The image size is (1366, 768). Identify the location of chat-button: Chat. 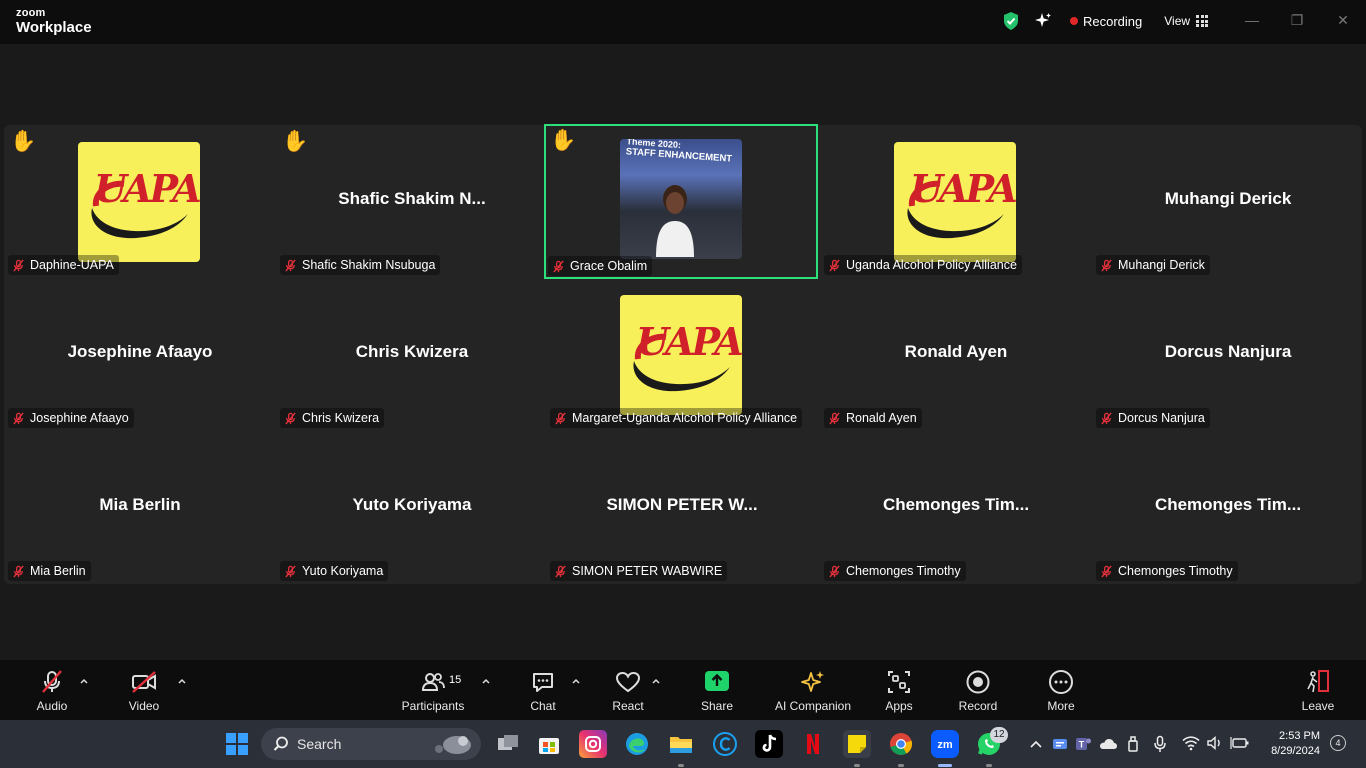
(543, 690).